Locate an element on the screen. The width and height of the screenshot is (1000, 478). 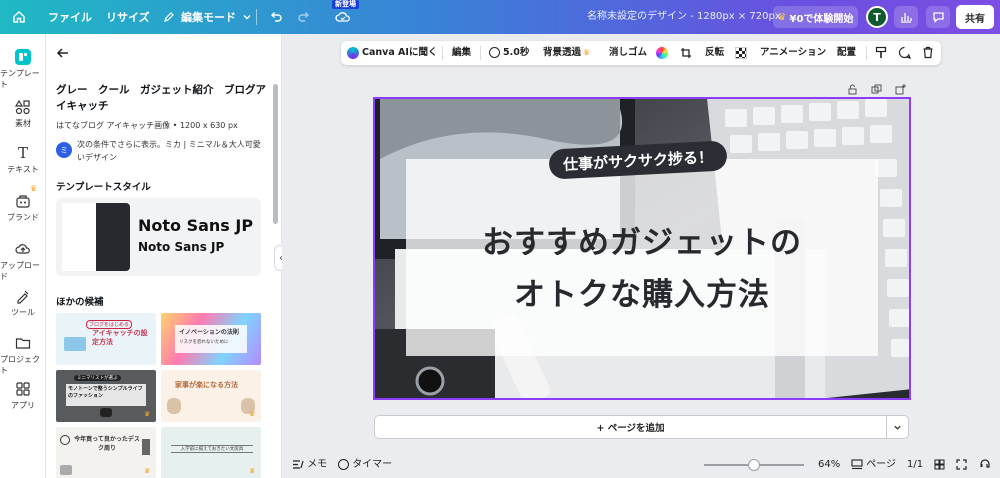
trash-icon is located at coordinates (928, 53).